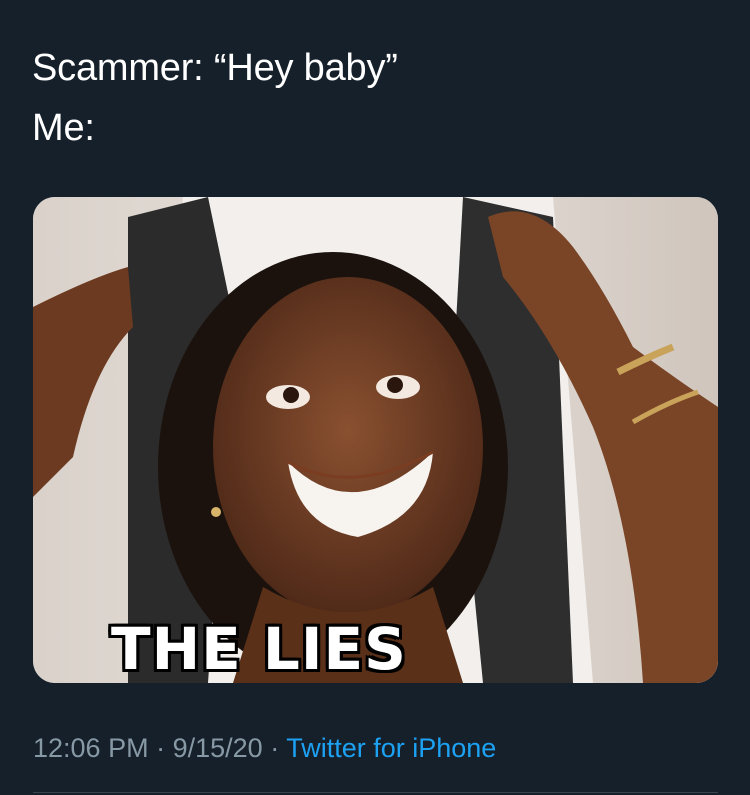 This screenshot has height=795, width=750. Describe the element at coordinates (215, 68) in the screenshot. I see `tweet-line-1: Scammer: “Hey baby”` at that location.